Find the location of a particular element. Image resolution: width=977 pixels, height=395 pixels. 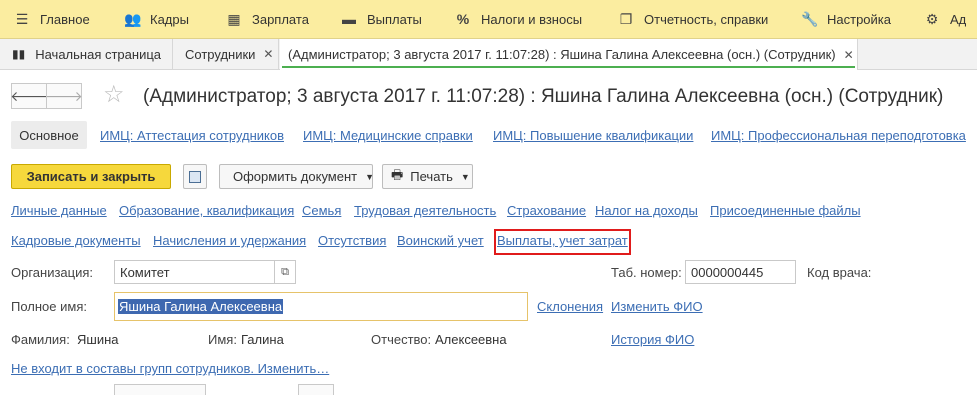

name-history-link: История ФИО is located at coordinates (652, 339).